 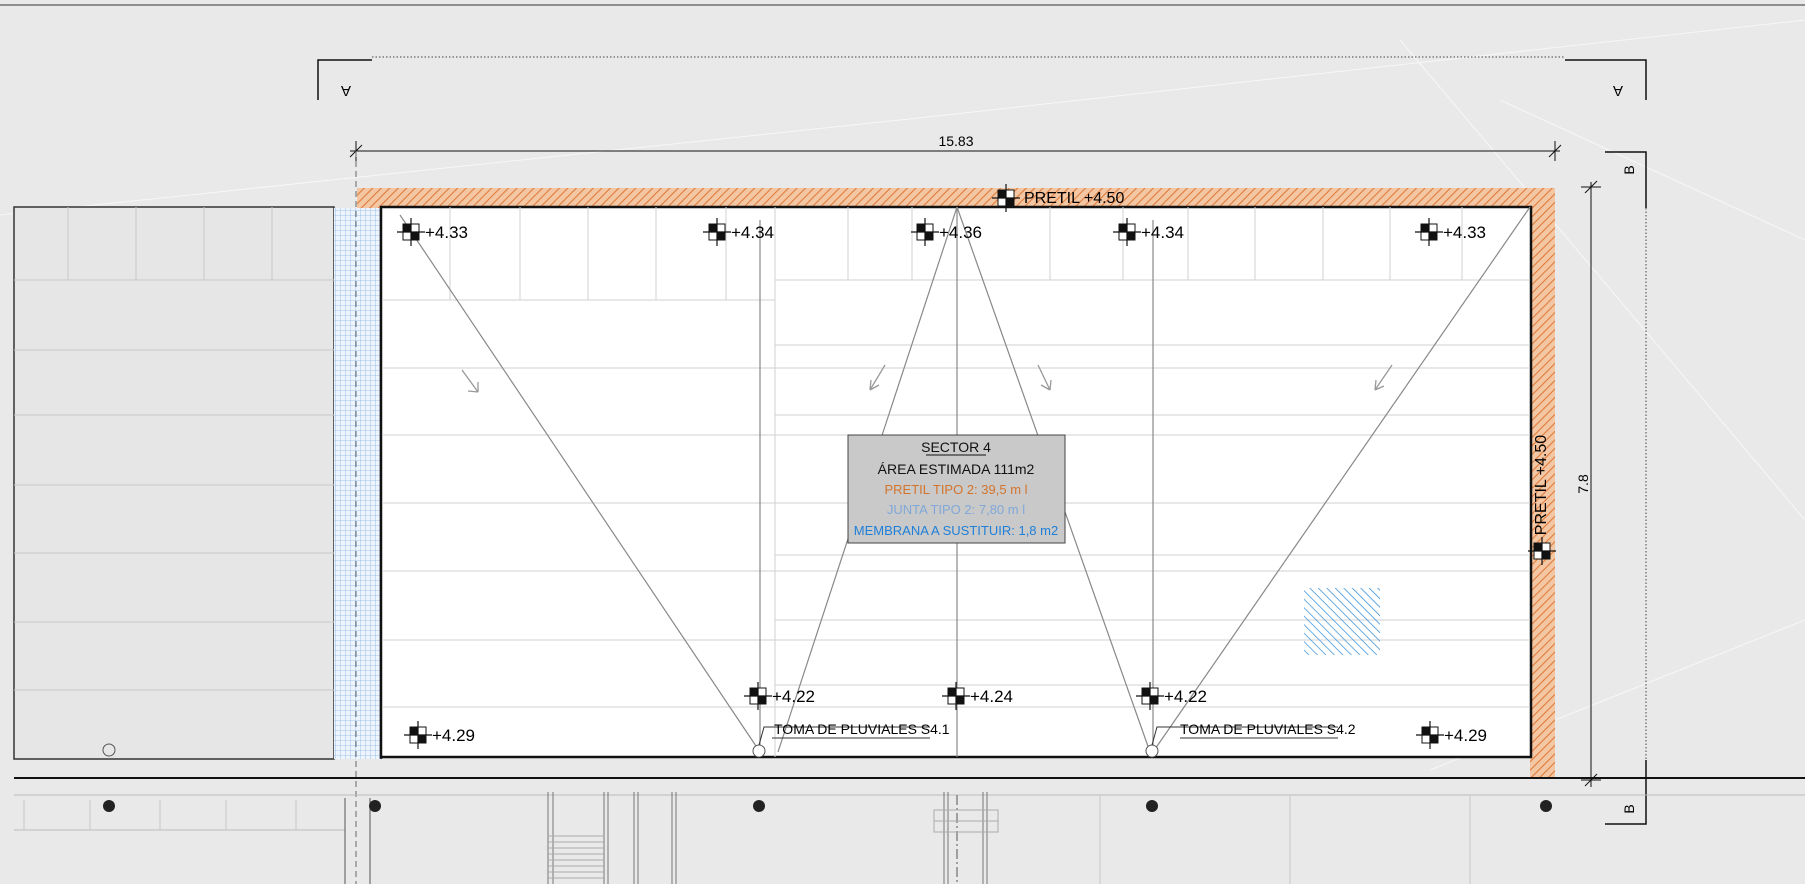 What do you see at coordinates (1342, 621) in the screenshot?
I see `membrane-replace-area` at bounding box center [1342, 621].